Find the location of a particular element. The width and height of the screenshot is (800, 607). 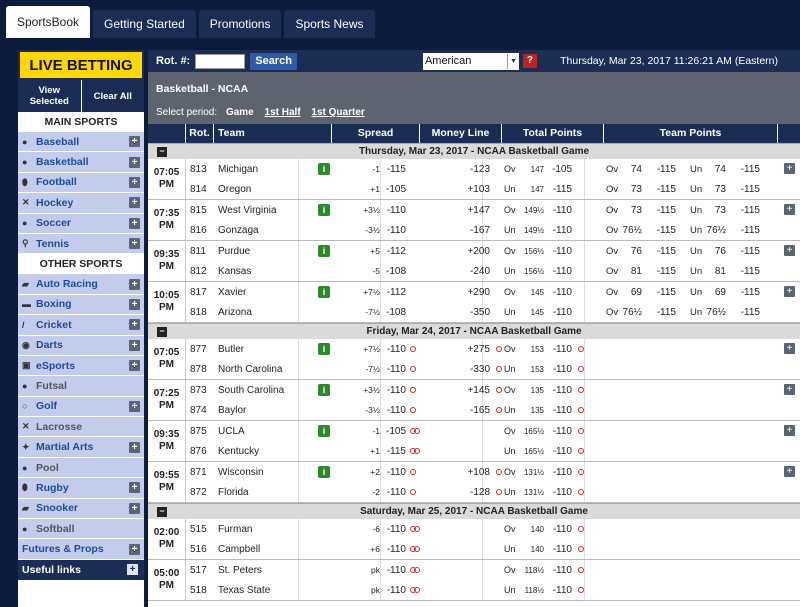

spread-line: +5 is located at coordinates (369, 251).